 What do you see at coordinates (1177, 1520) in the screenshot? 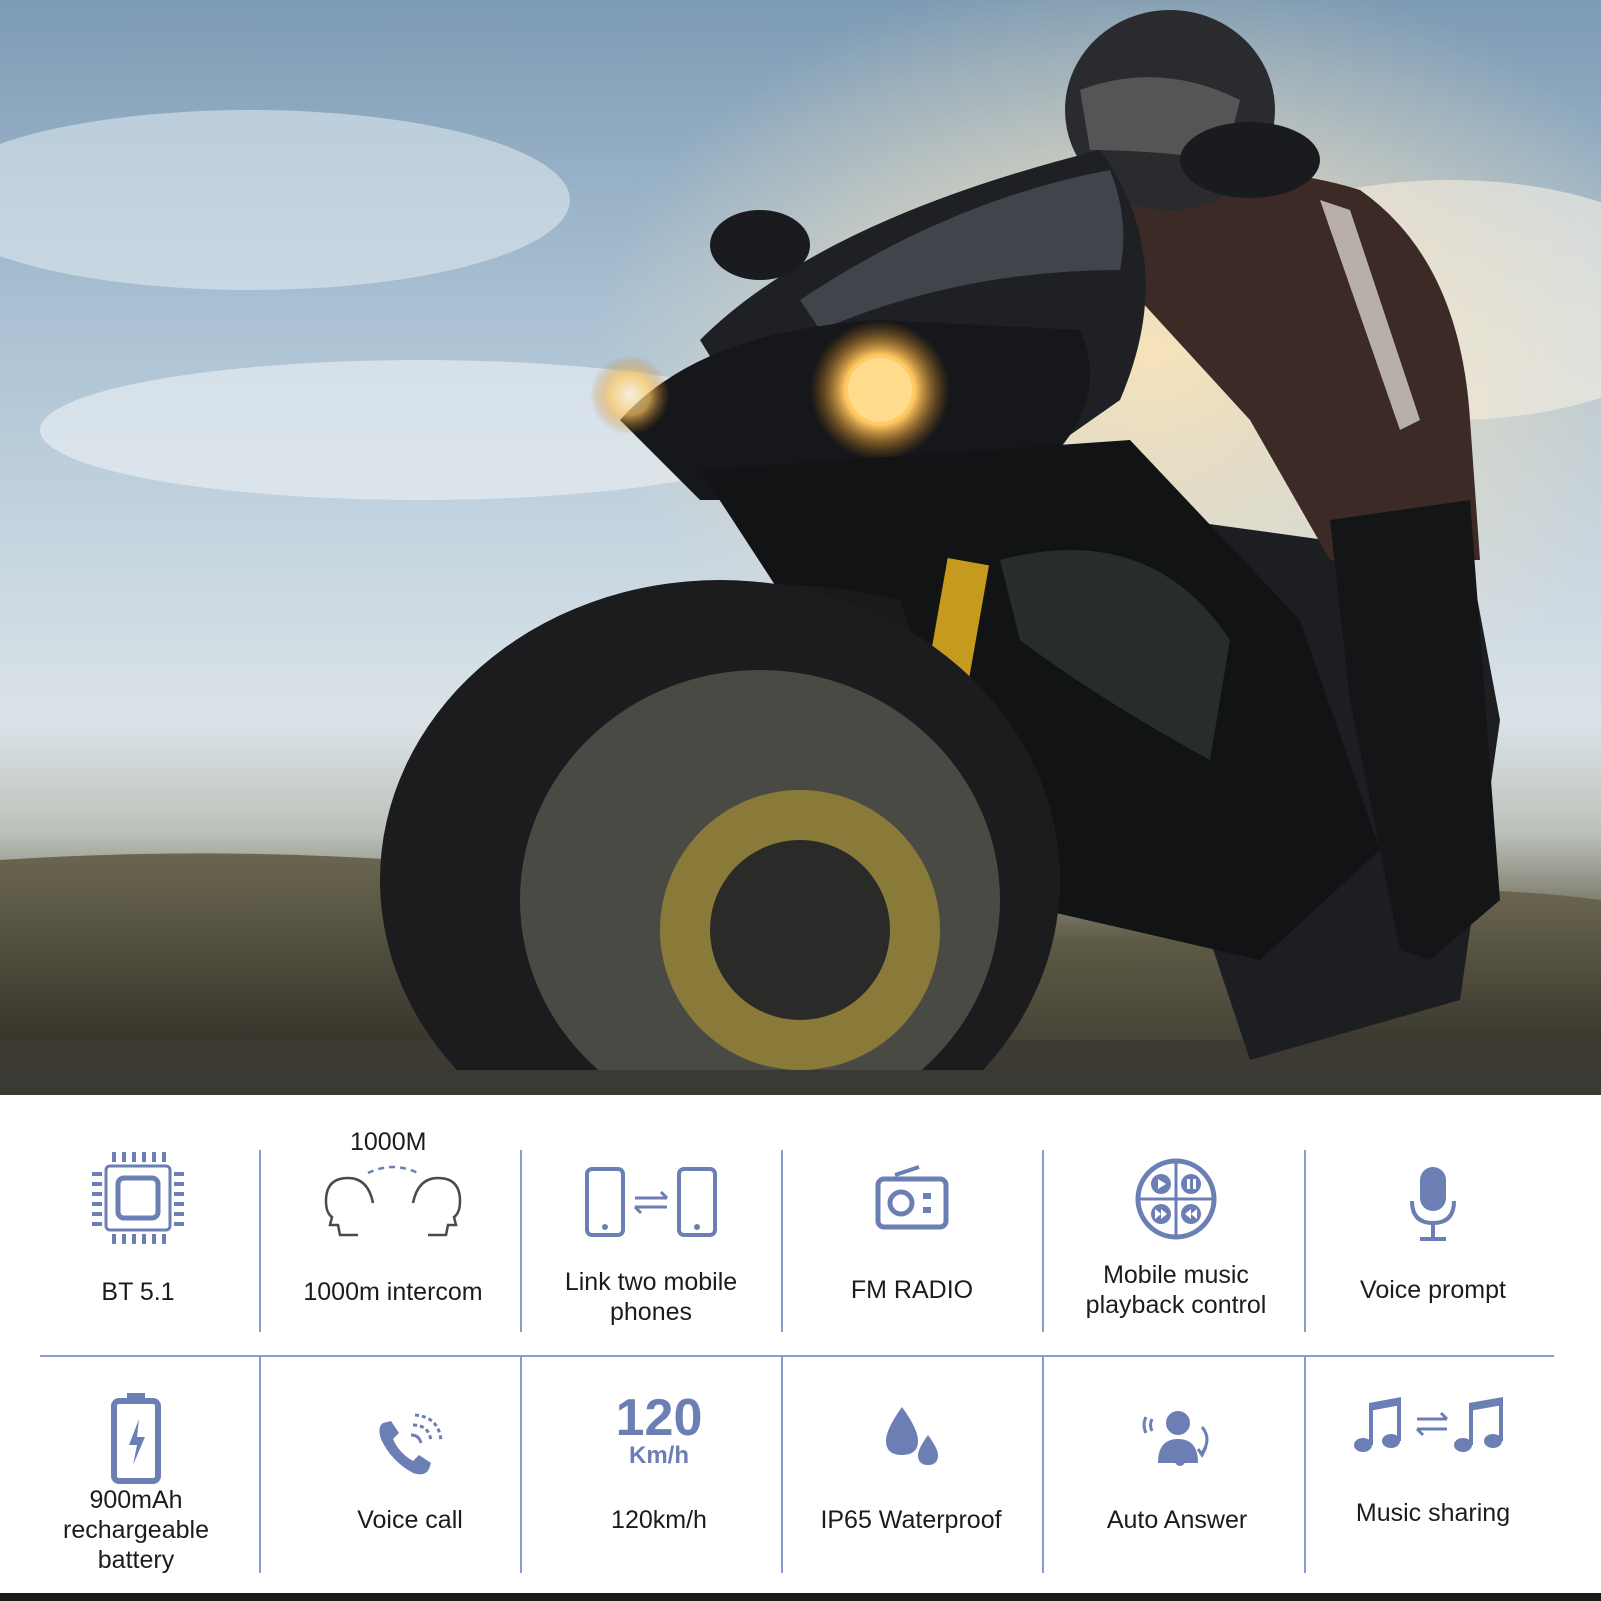
I see `feature-label: Auto Answer` at bounding box center [1177, 1520].